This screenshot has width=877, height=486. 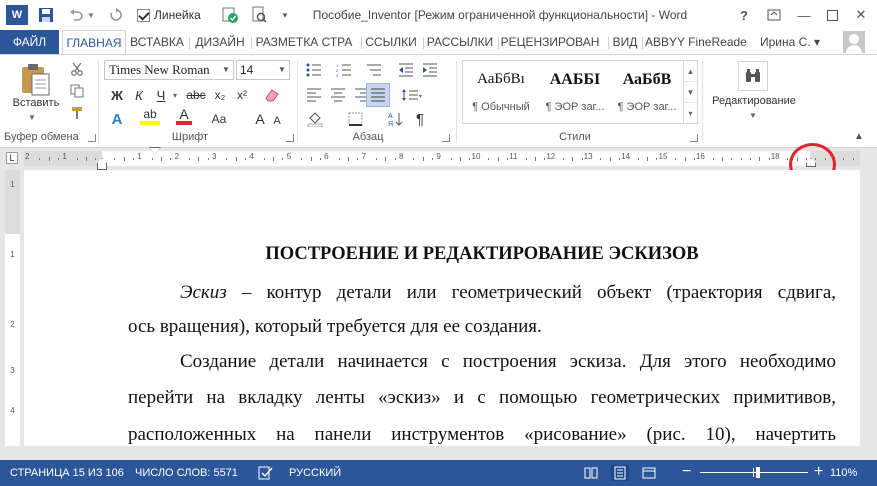 What do you see at coordinates (91, 15) in the screenshot?
I see `undo-dropdown-icon: ▼` at bounding box center [91, 15].